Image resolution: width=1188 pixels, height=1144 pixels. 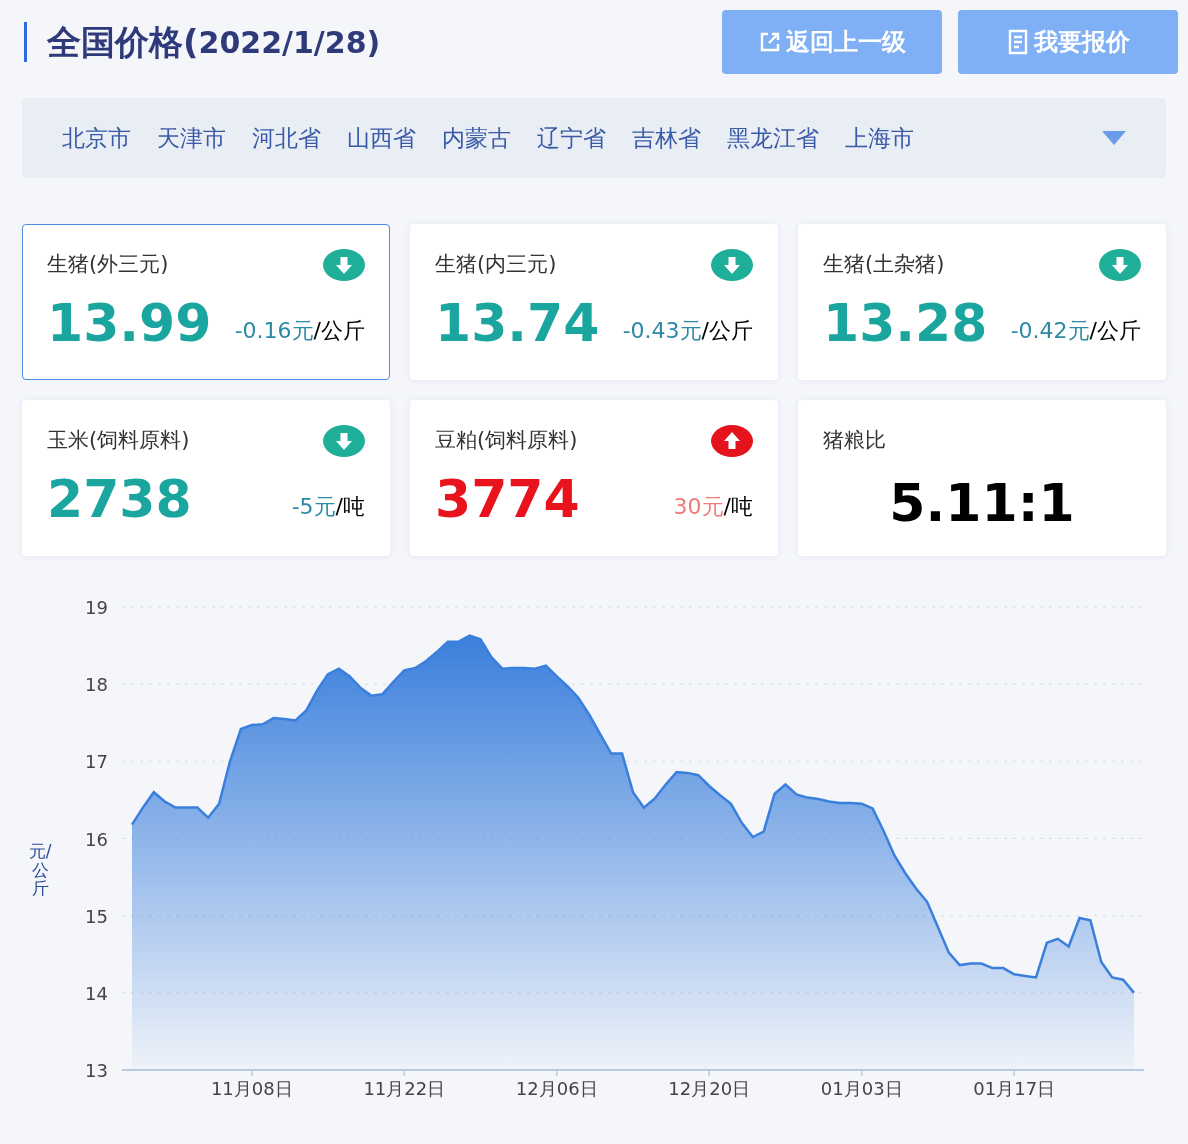 I want to click on price-card: 豆粕(饲料原料) 3774 30元/吨, so click(x=594, y=478).